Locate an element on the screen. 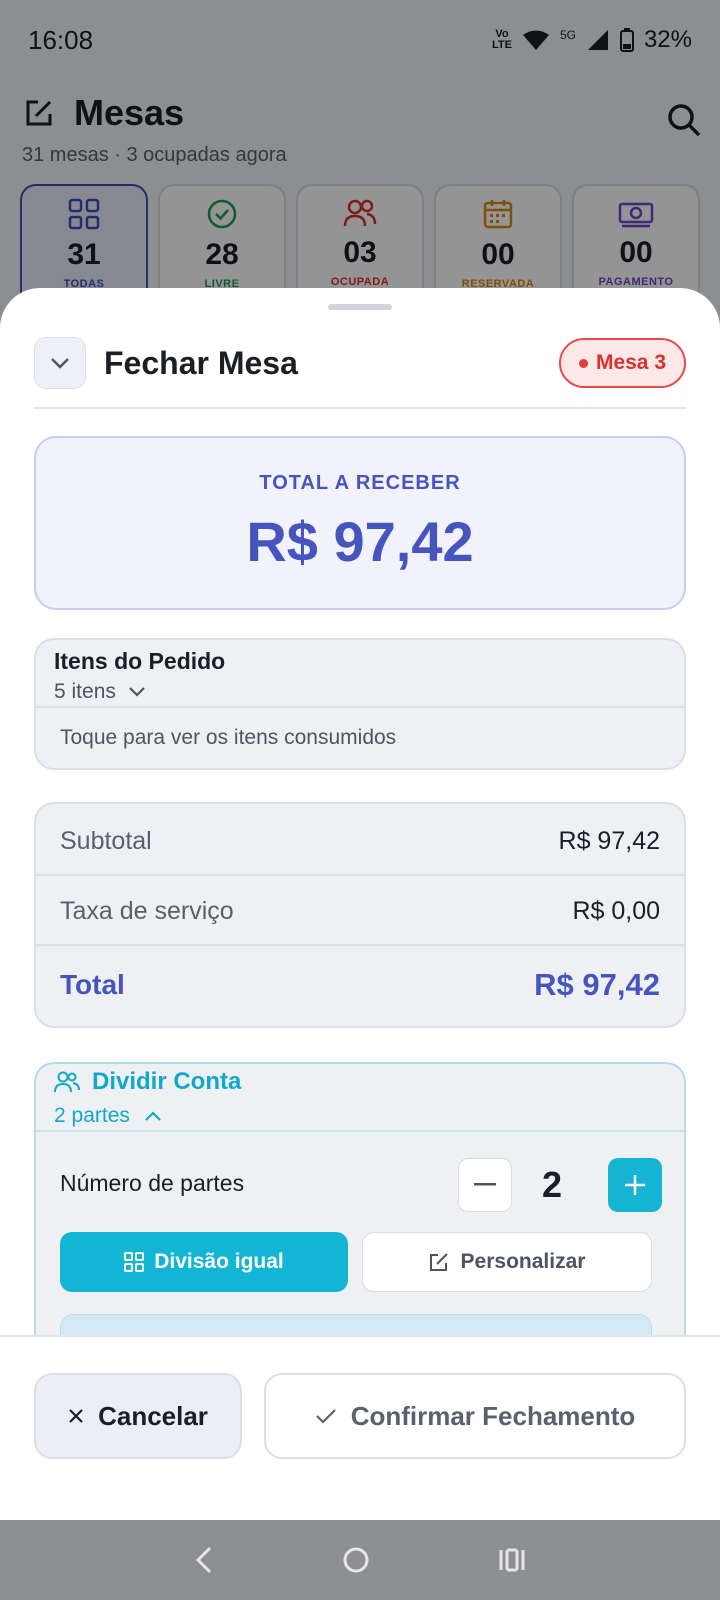 This screenshot has height=1600, width=720. total-due-card: TOTAL A RECEBER R$ 97,42 is located at coordinates (360, 523).